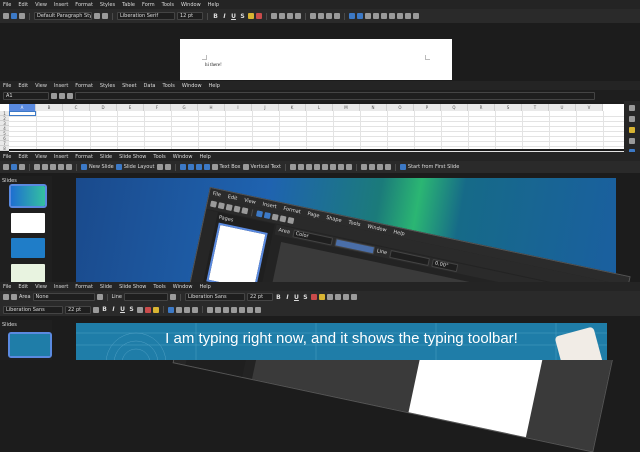 This screenshot has height=452, width=640. What do you see at coordinates (84, 167) in the screenshot?
I see `new-slide-icon` at bounding box center [84, 167].